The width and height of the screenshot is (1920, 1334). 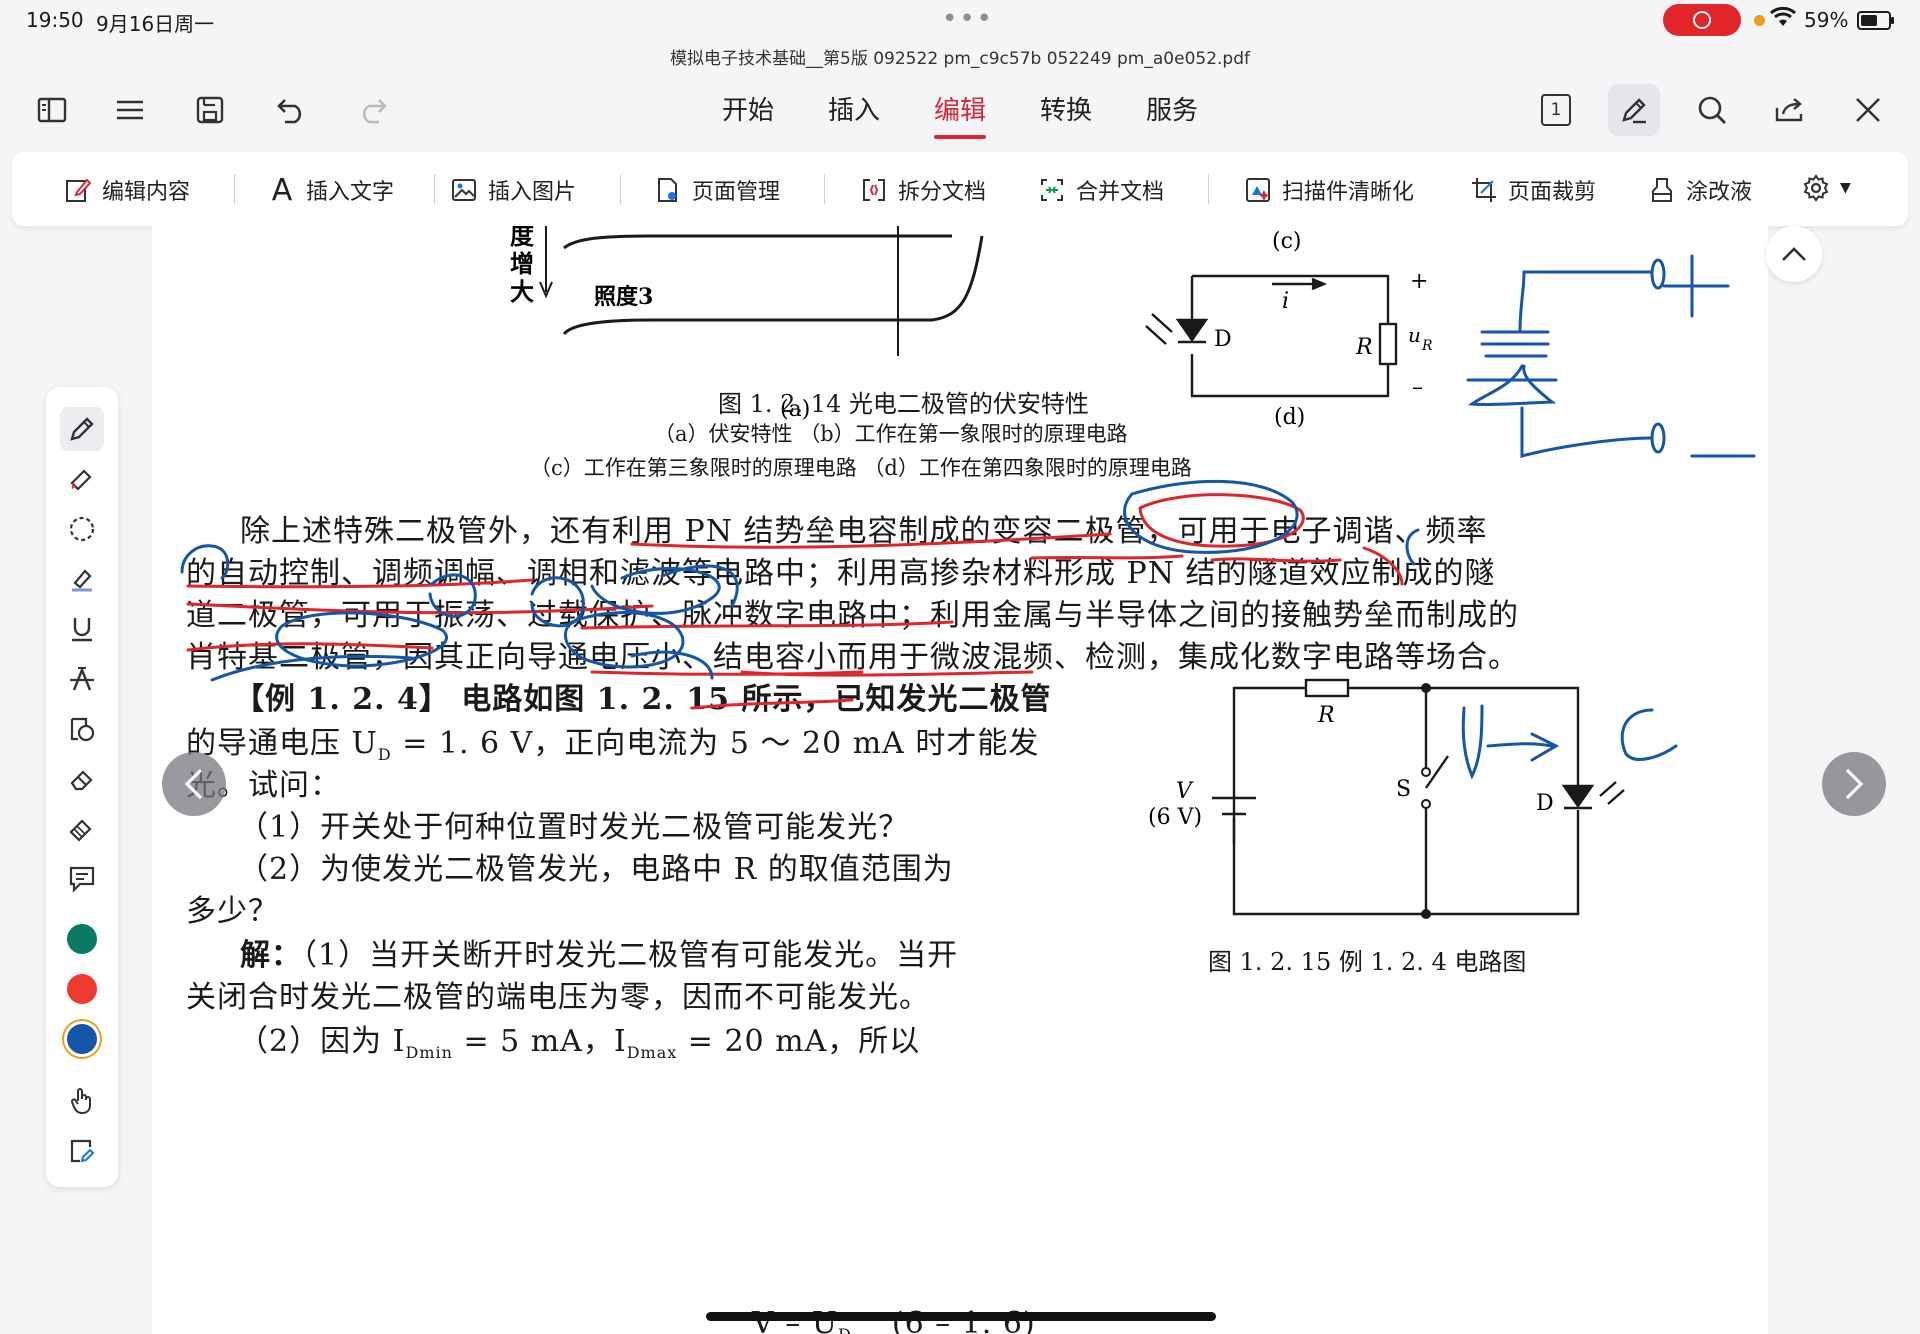 What do you see at coordinates (82, 729) in the screenshot?
I see `shape-tool-icon` at bounding box center [82, 729].